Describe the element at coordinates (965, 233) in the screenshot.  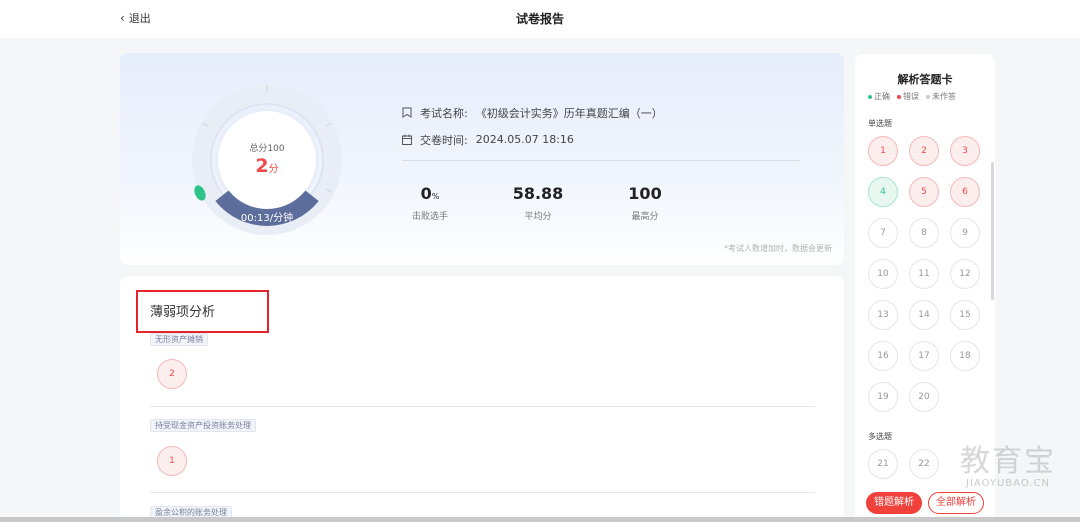
I see `question-number-button: 9` at that location.